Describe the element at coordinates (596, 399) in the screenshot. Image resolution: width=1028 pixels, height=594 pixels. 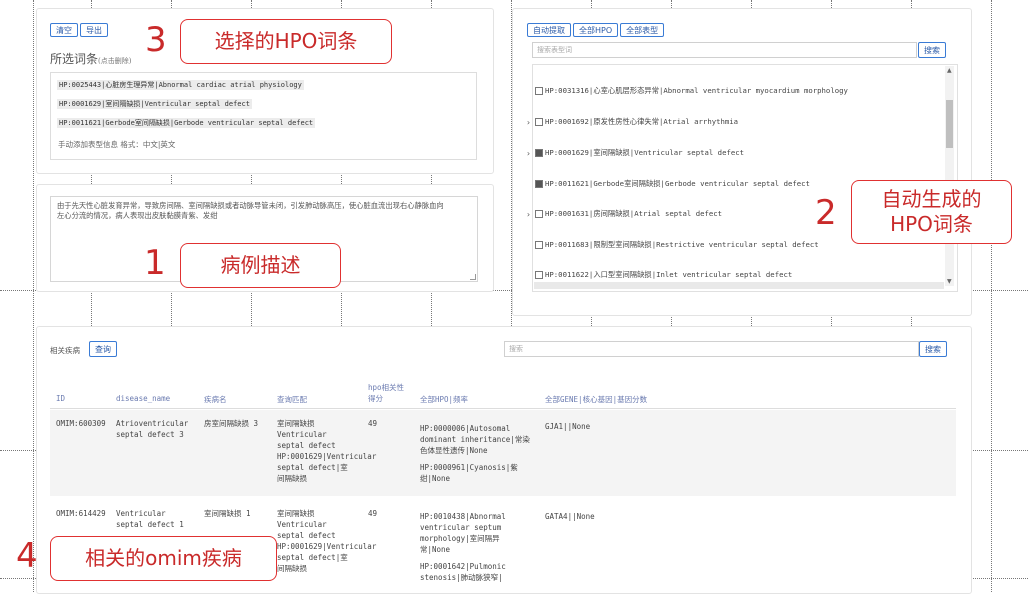
I see `col-header-all-gene: 全部GENE|核心基因|基因分数` at that location.